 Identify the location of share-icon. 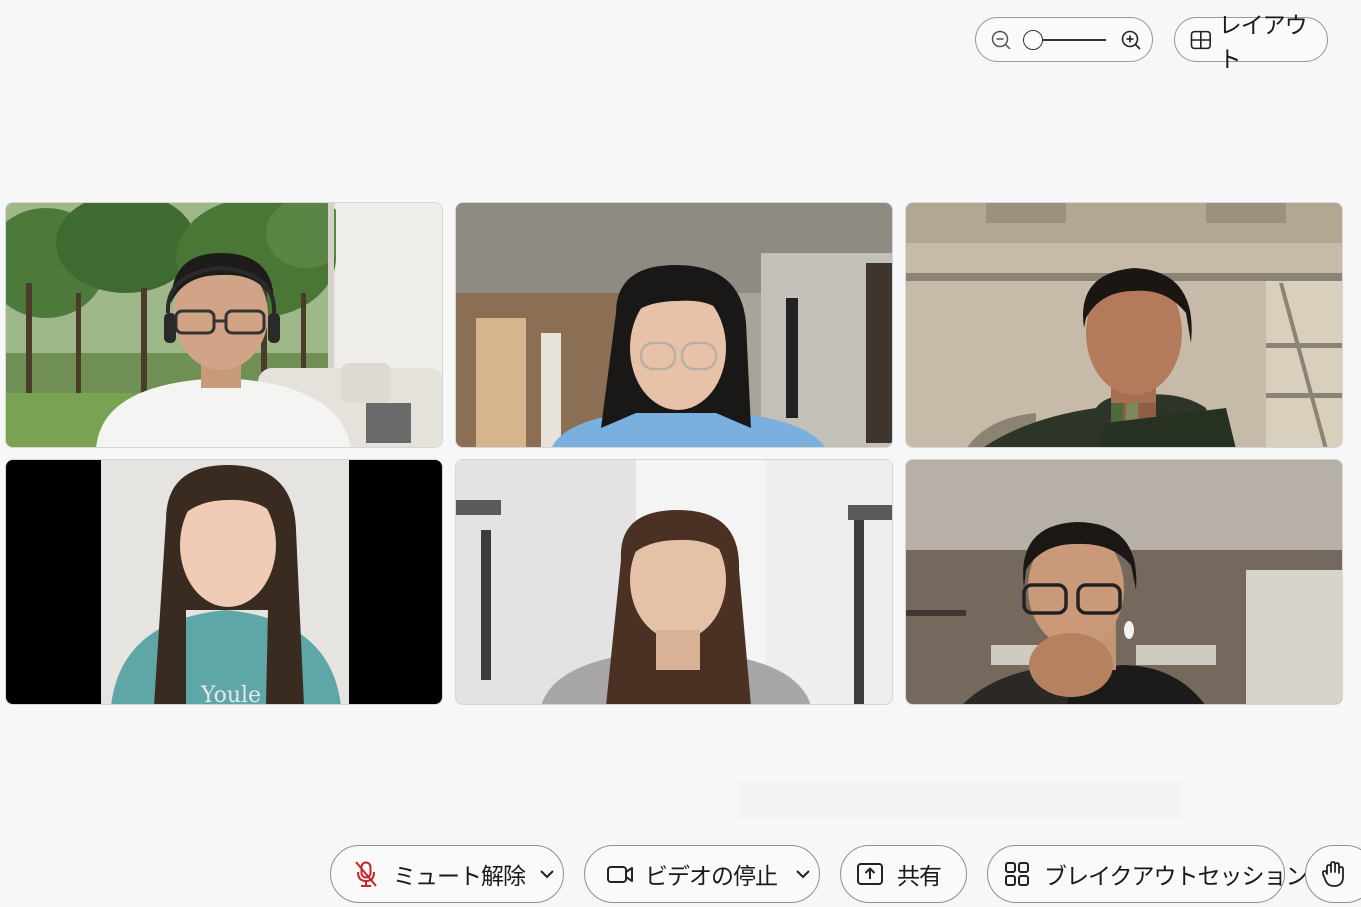
(870, 874).